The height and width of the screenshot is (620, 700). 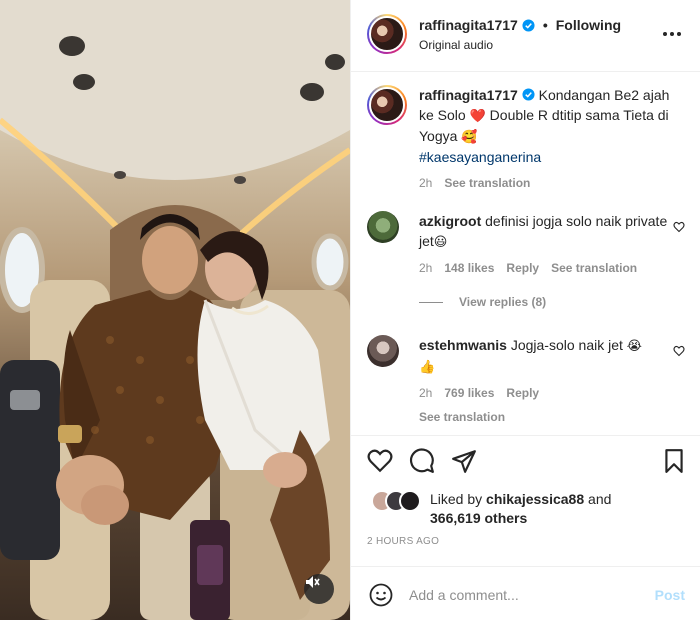 What do you see at coordinates (469, 136) in the screenshot?
I see `smiling-hearts-emoji: 🥰` at bounding box center [469, 136].